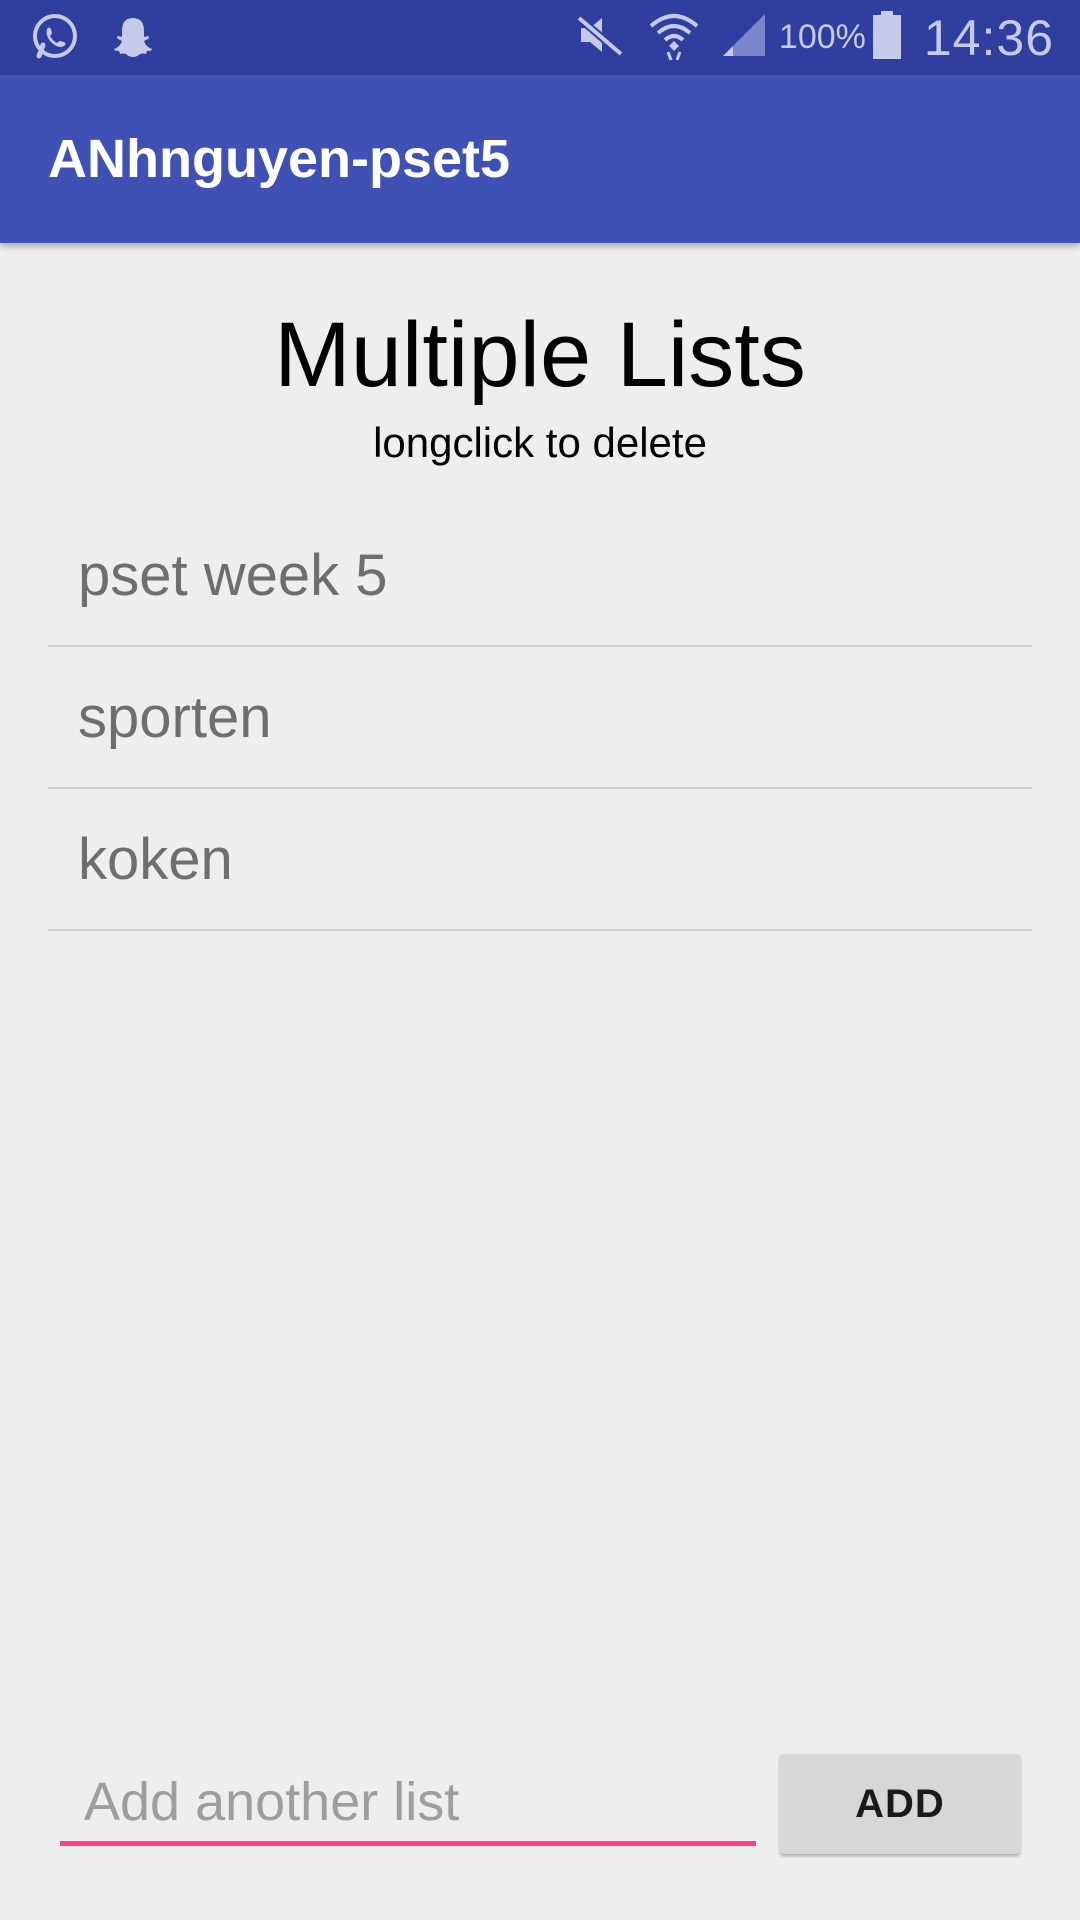 The height and width of the screenshot is (1920, 1080). I want to click on page-subtitle: longclick to delete, so click(540, 442).